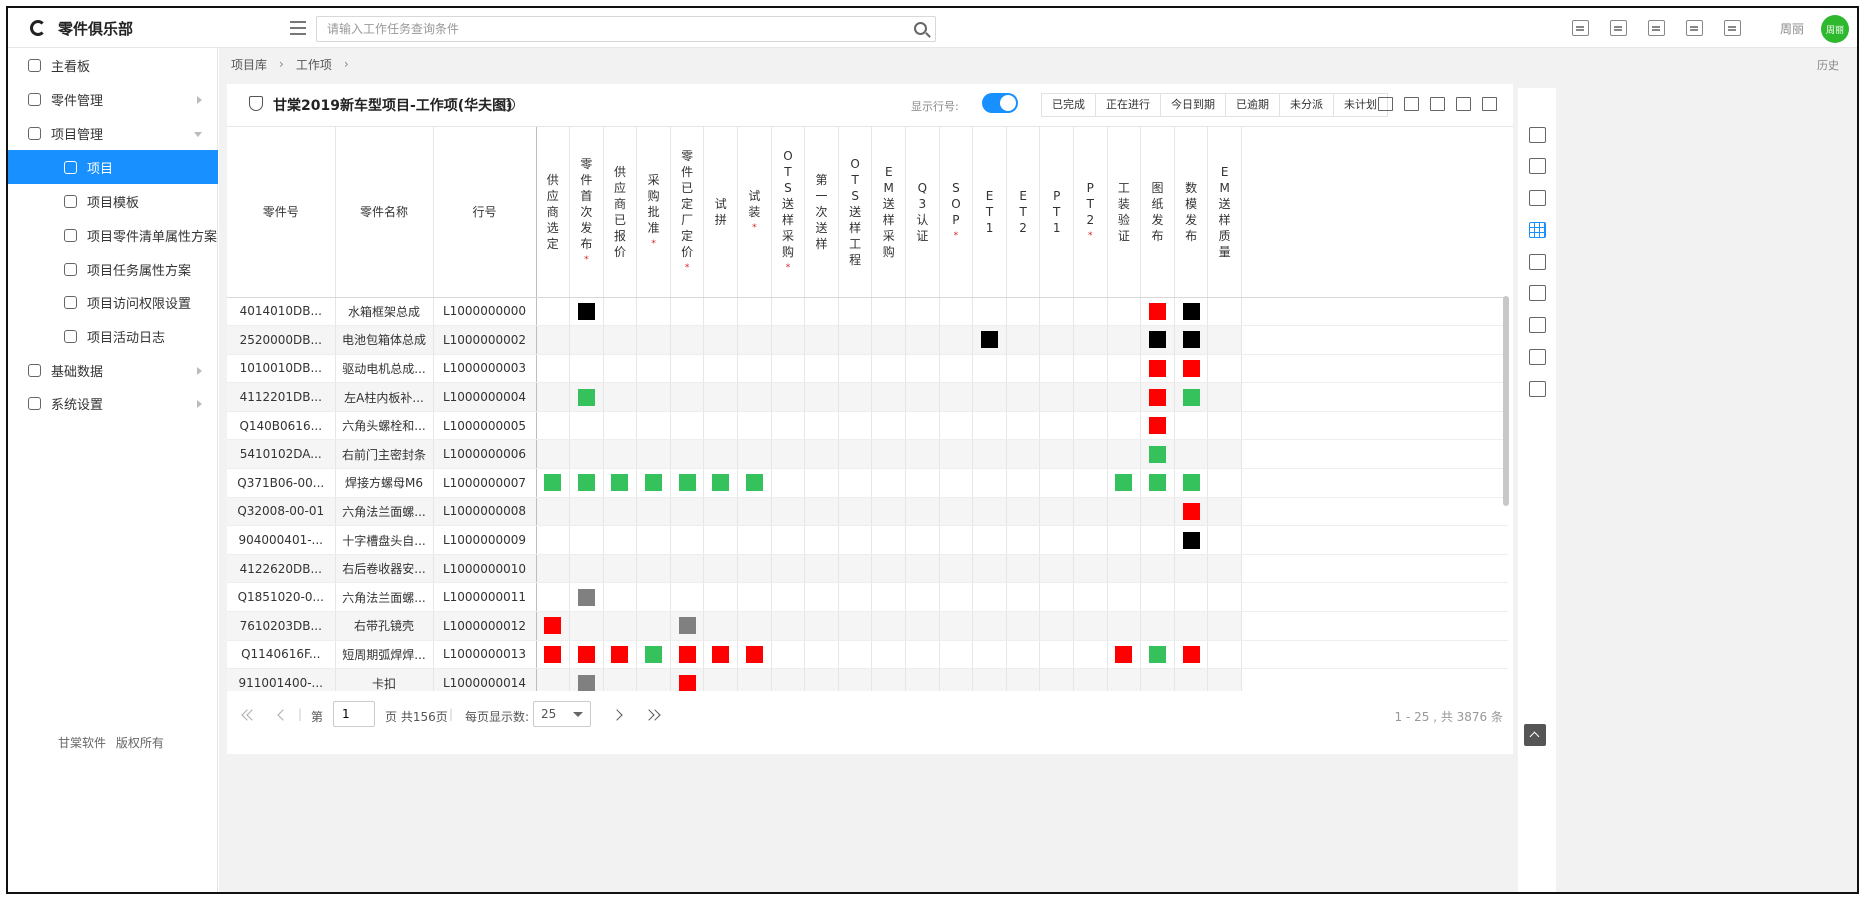 The width and height of the screenshot is (1865, 906). What do you see at coordinates (687, 212) in the screenshot?
I see `task-column-header: 零件已定厂定价 *` at bounding box center [687, 212].